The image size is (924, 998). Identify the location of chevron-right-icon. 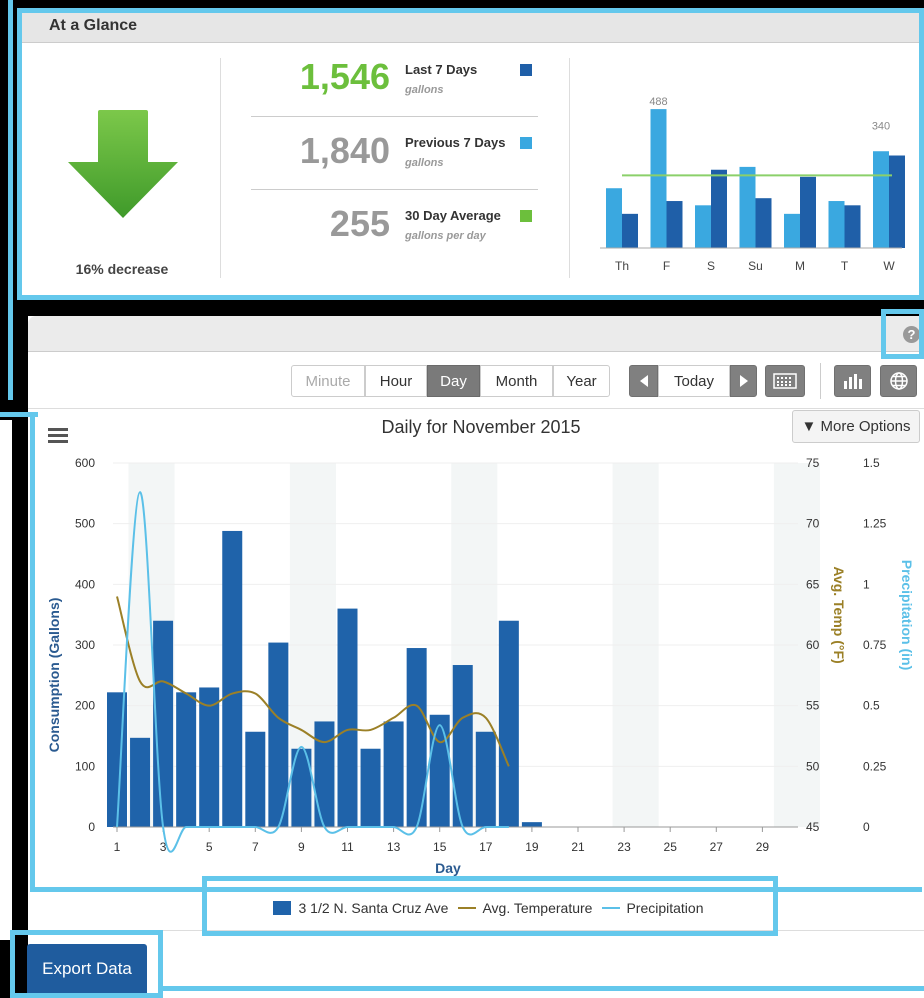
(743, 381).